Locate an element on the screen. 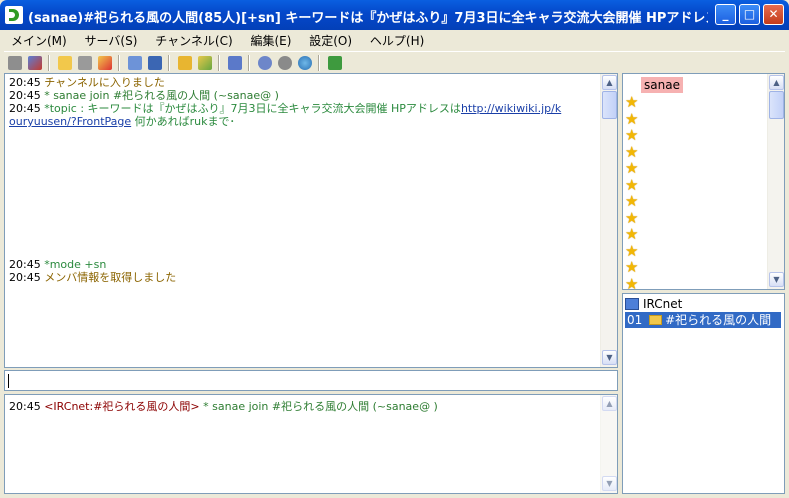  connect-icon is located at coordinates (35, 63).